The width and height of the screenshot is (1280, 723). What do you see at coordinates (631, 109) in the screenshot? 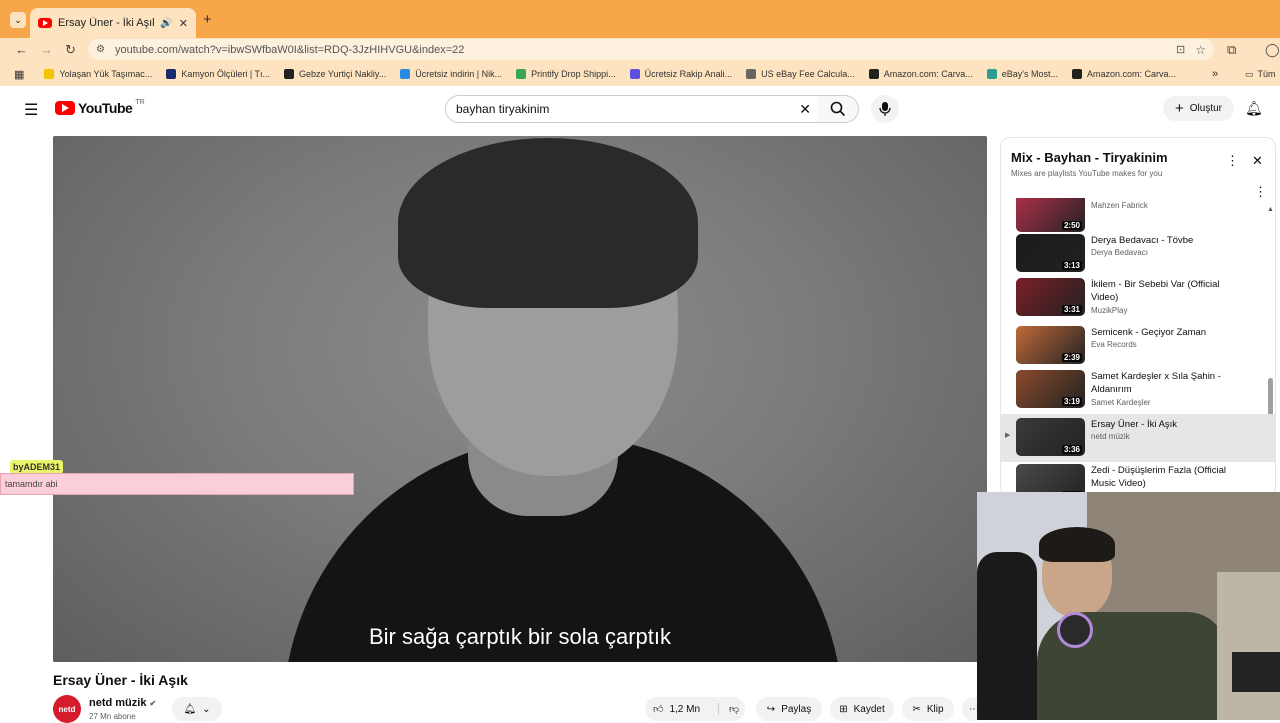
I see `search-input: bayhan tiryakinim ✕` at bounding box center [631, 109].